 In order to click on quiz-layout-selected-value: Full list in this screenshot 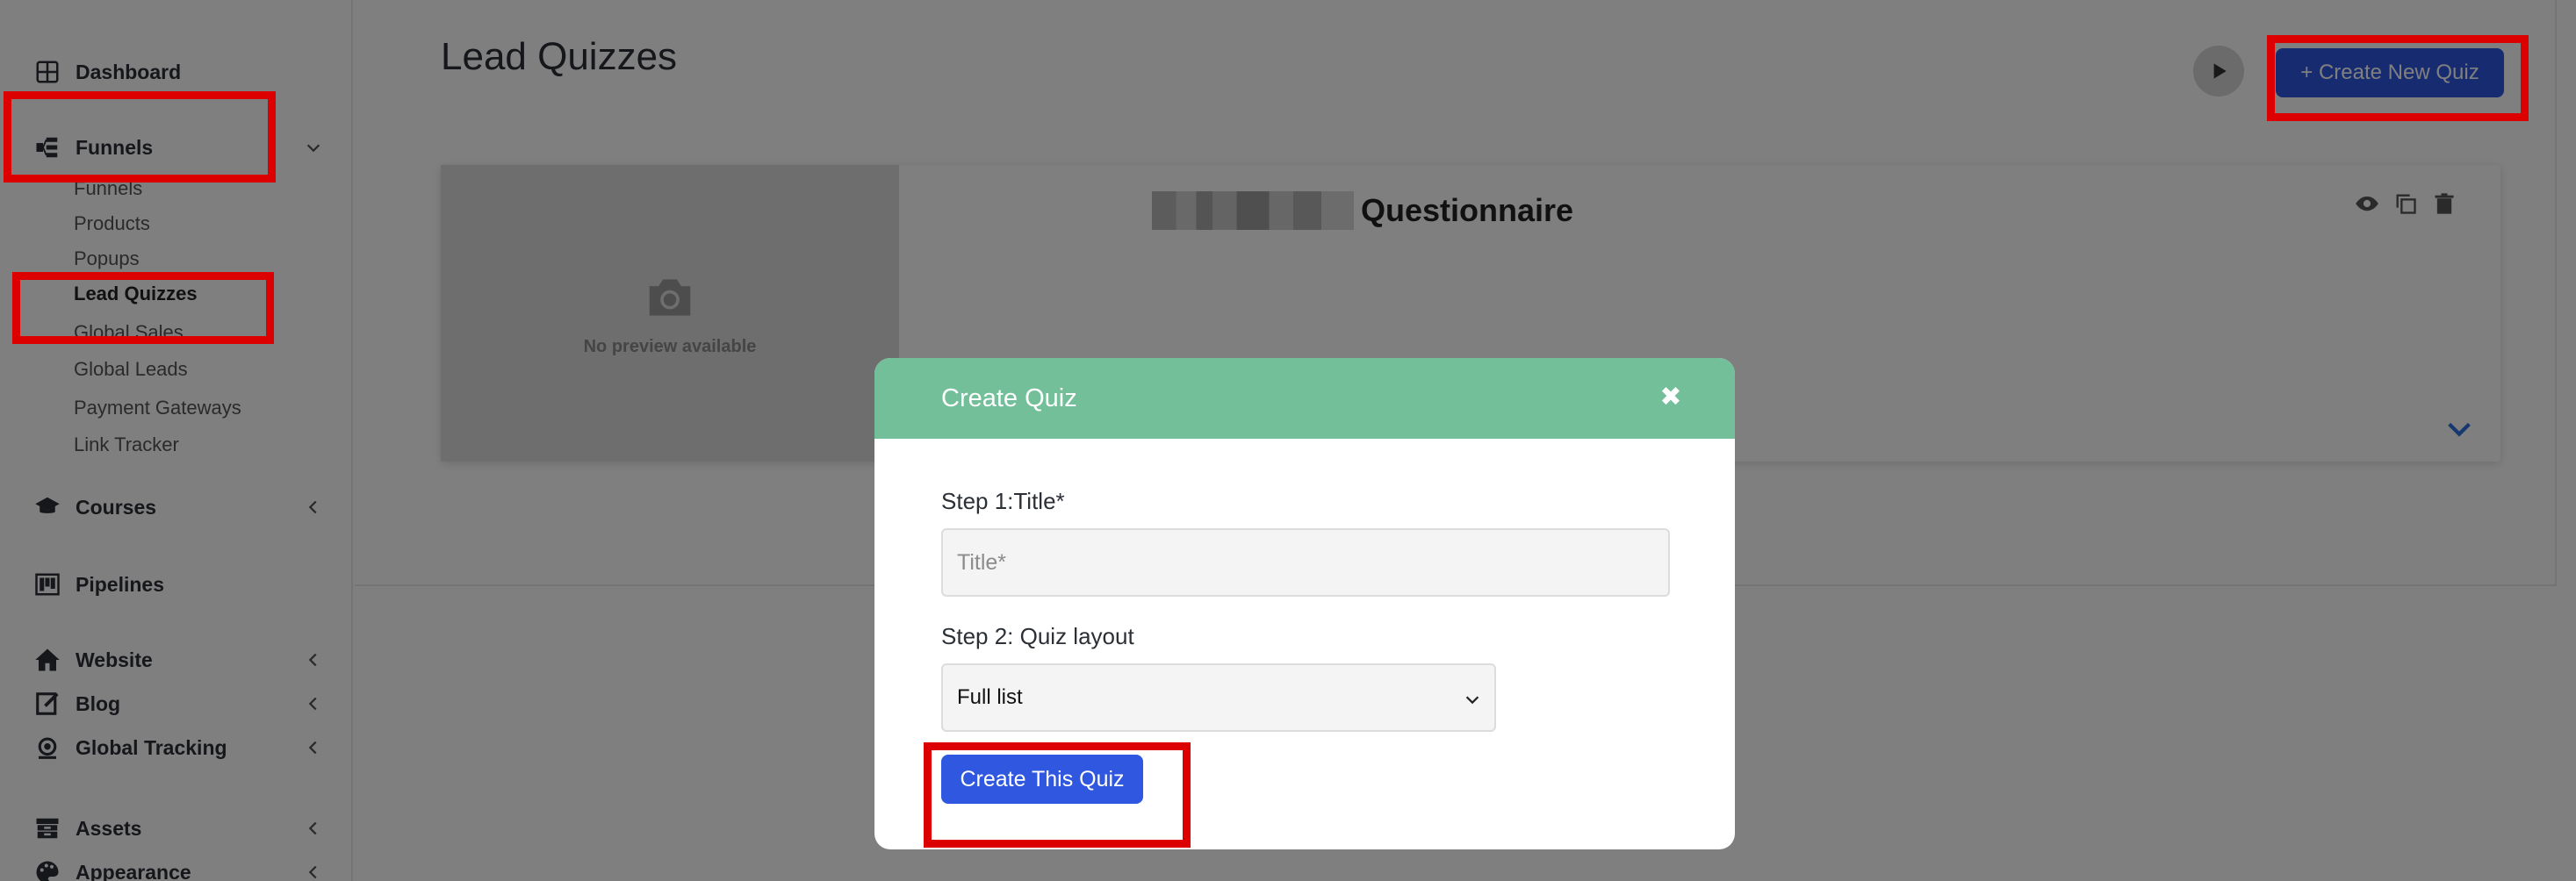, I will do `click(990, 697)`.